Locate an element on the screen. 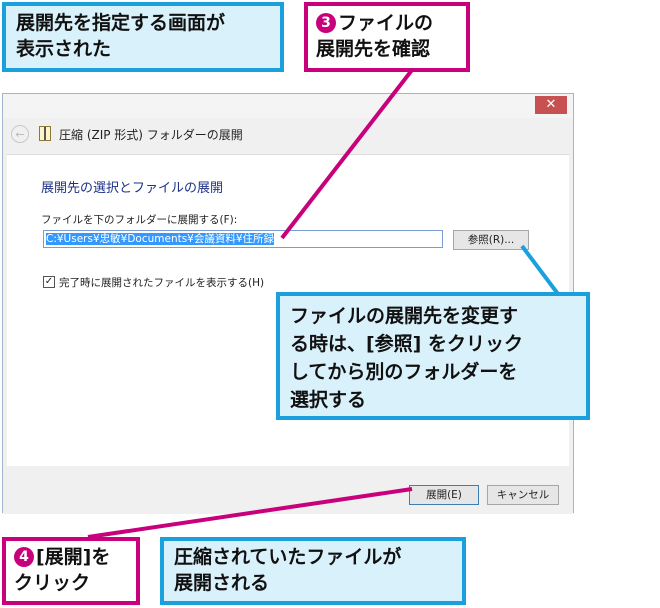 This screenshot has width=660, height=608. callout-step4-text1: [展開]を is located at coordinates (73, 557).